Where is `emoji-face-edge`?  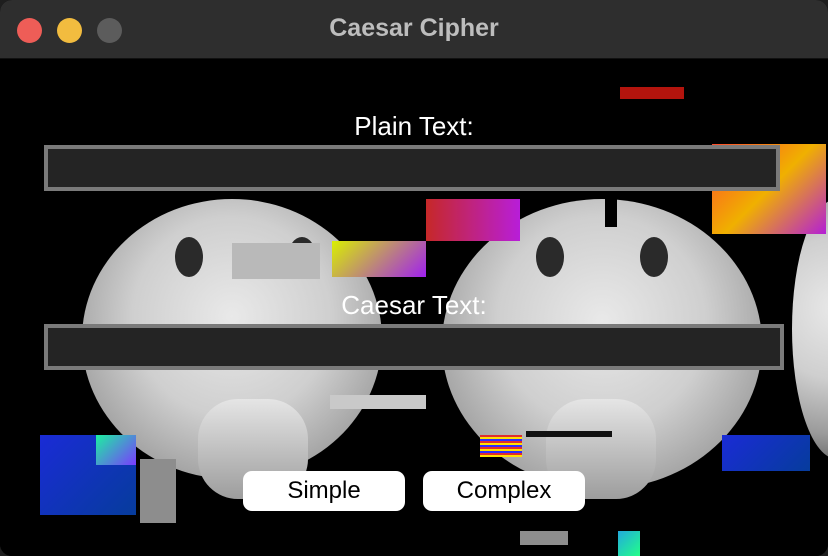 emoji-face-edge is located at coordinates (810, 329).